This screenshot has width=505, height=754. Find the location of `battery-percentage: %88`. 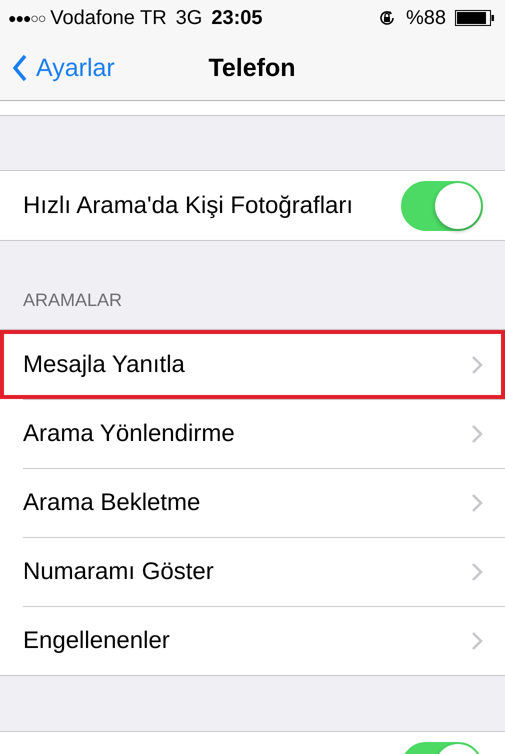

battery-percentage: %88 is located at coordinates (426, 18).